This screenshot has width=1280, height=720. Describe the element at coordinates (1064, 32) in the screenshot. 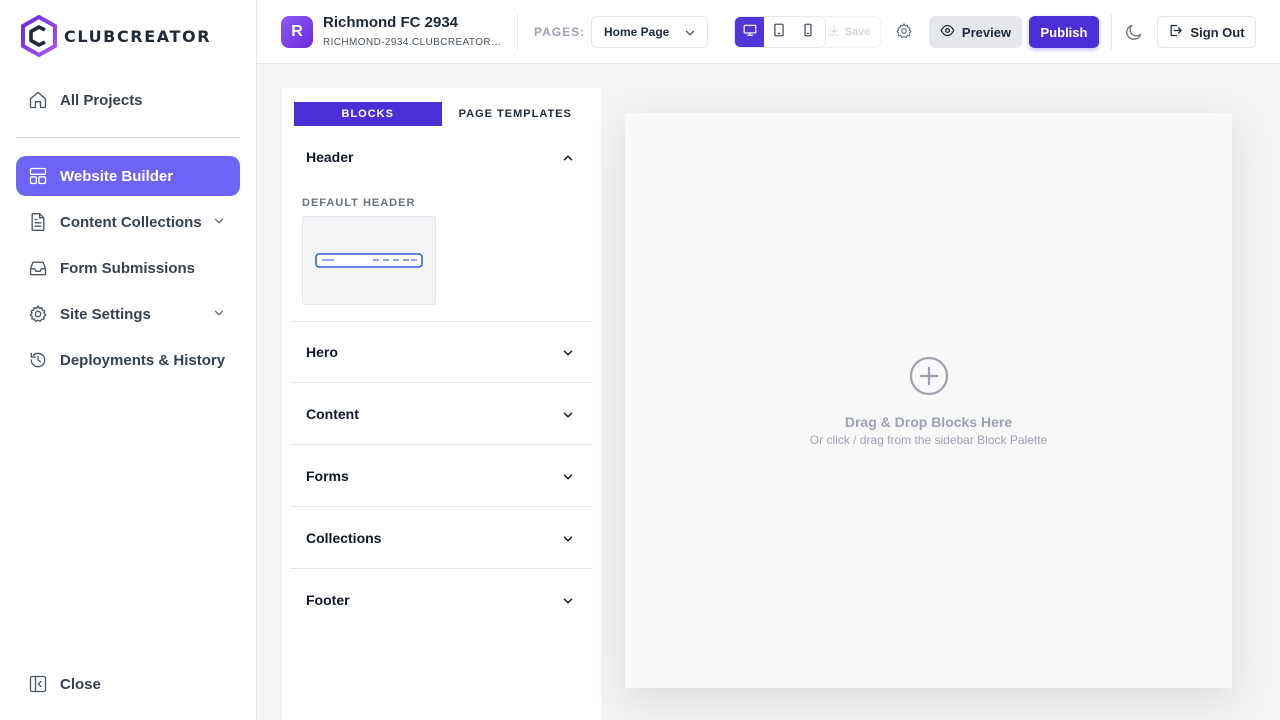

I see `publish-button: Publish` at that location.